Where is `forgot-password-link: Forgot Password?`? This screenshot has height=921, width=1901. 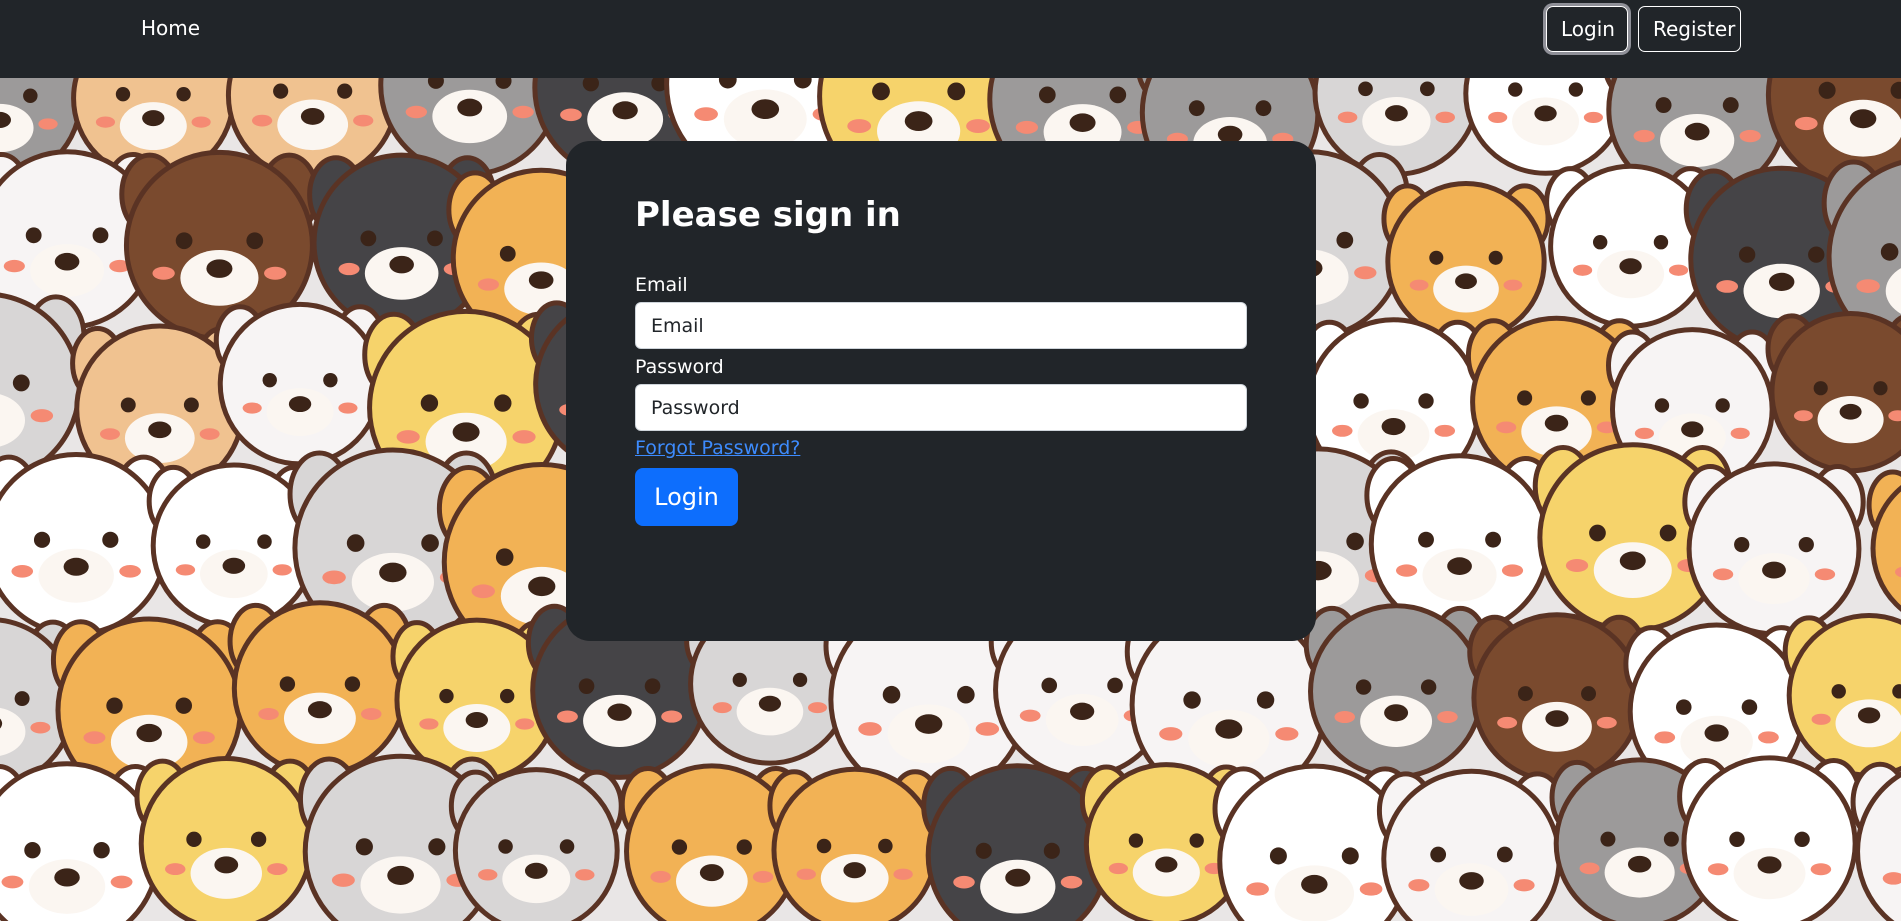 forgot-password-link: Forgot Password? is located at coordinates (717, 448).